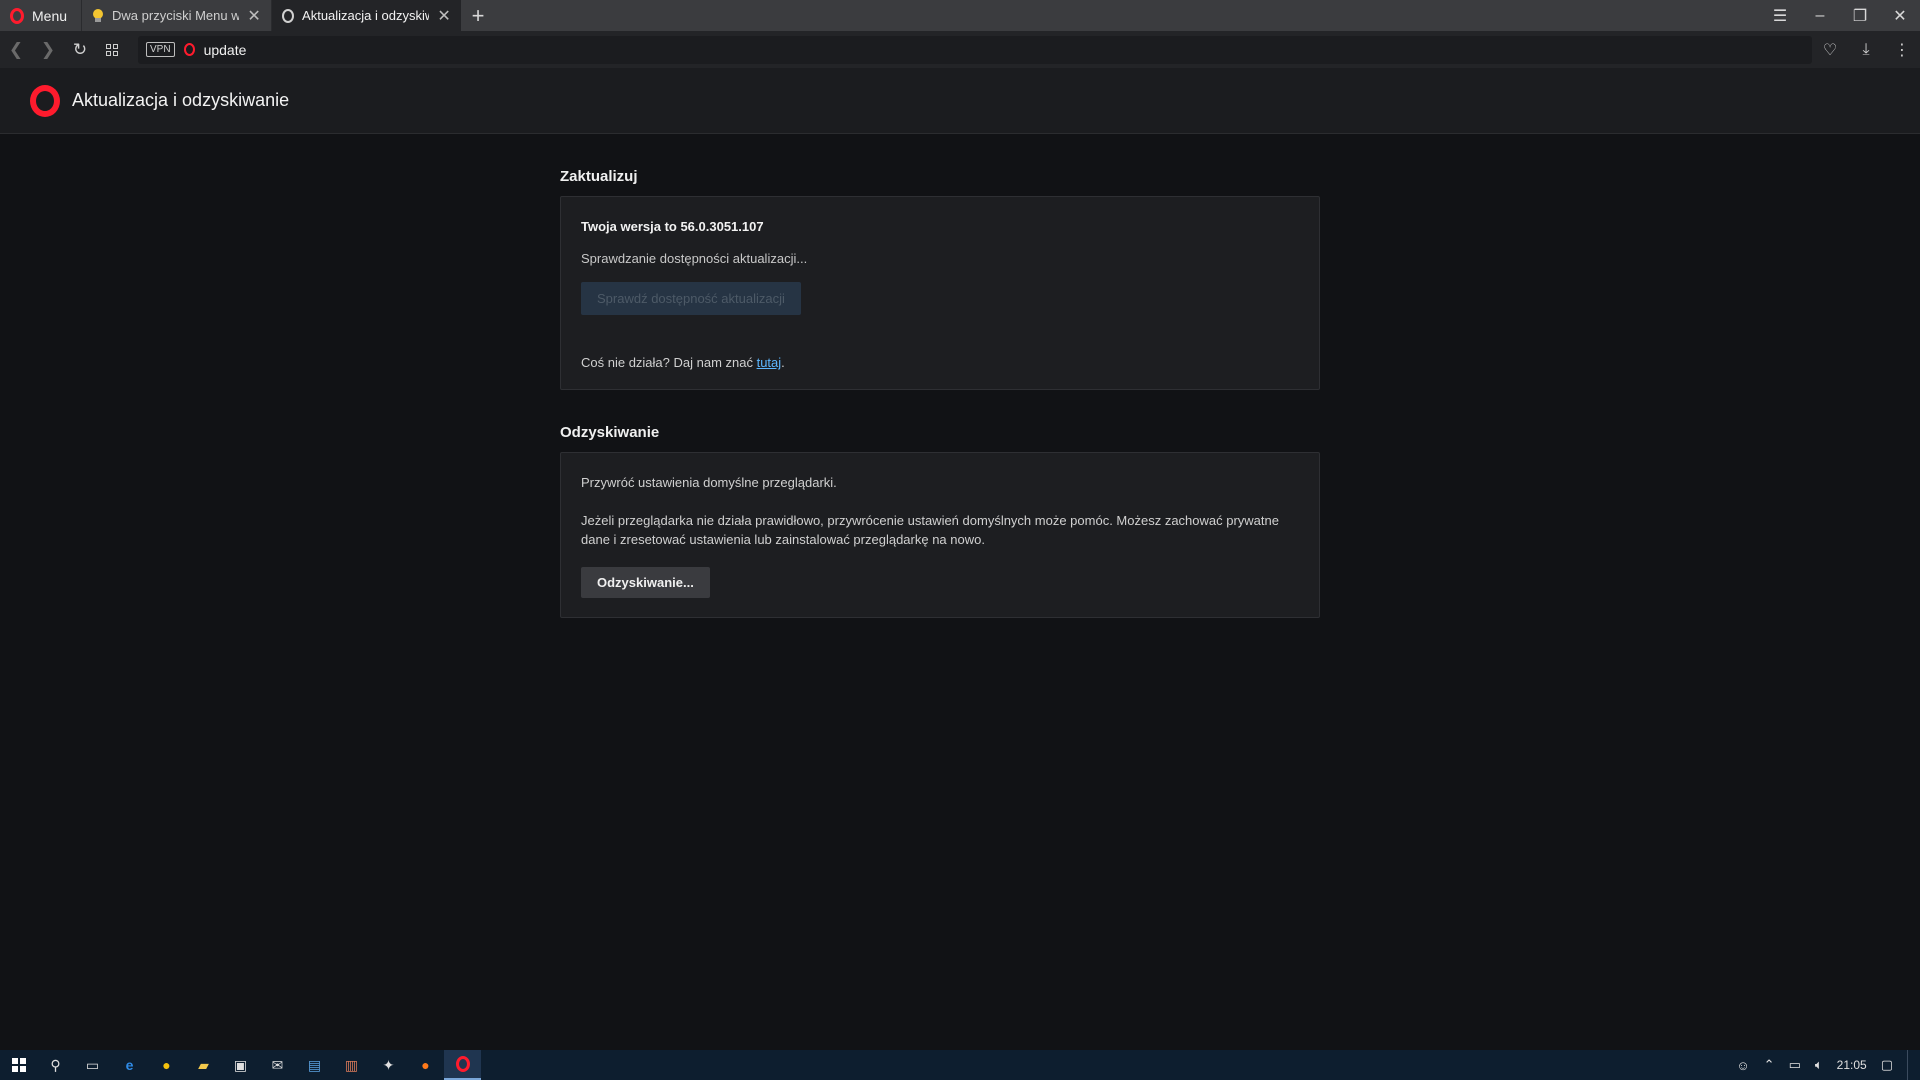 The height and width of the screenshot is (1080, 1920). Describe the element at coordinates (769, 362) in the screenshot. I see `feedback-link: tutaj` at that location.